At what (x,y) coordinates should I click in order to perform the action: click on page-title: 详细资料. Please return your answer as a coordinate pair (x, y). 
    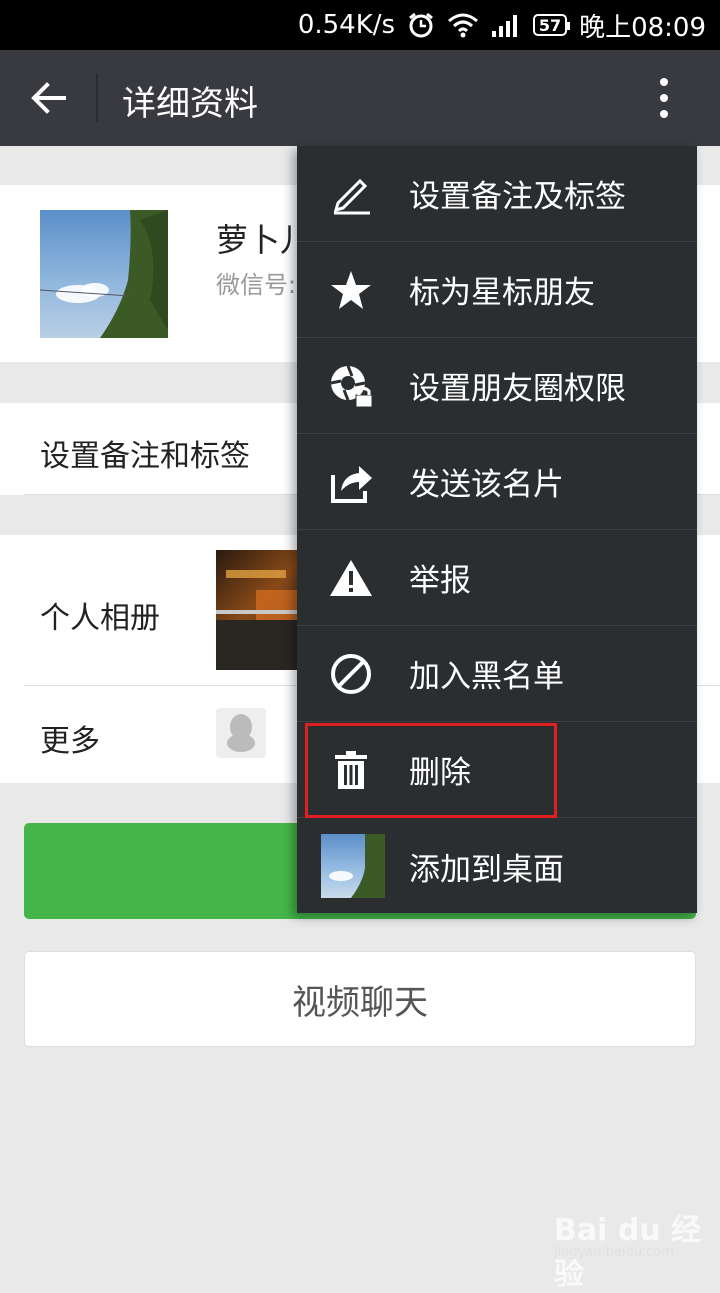
    Looking at the image, I should click on (190, 104).